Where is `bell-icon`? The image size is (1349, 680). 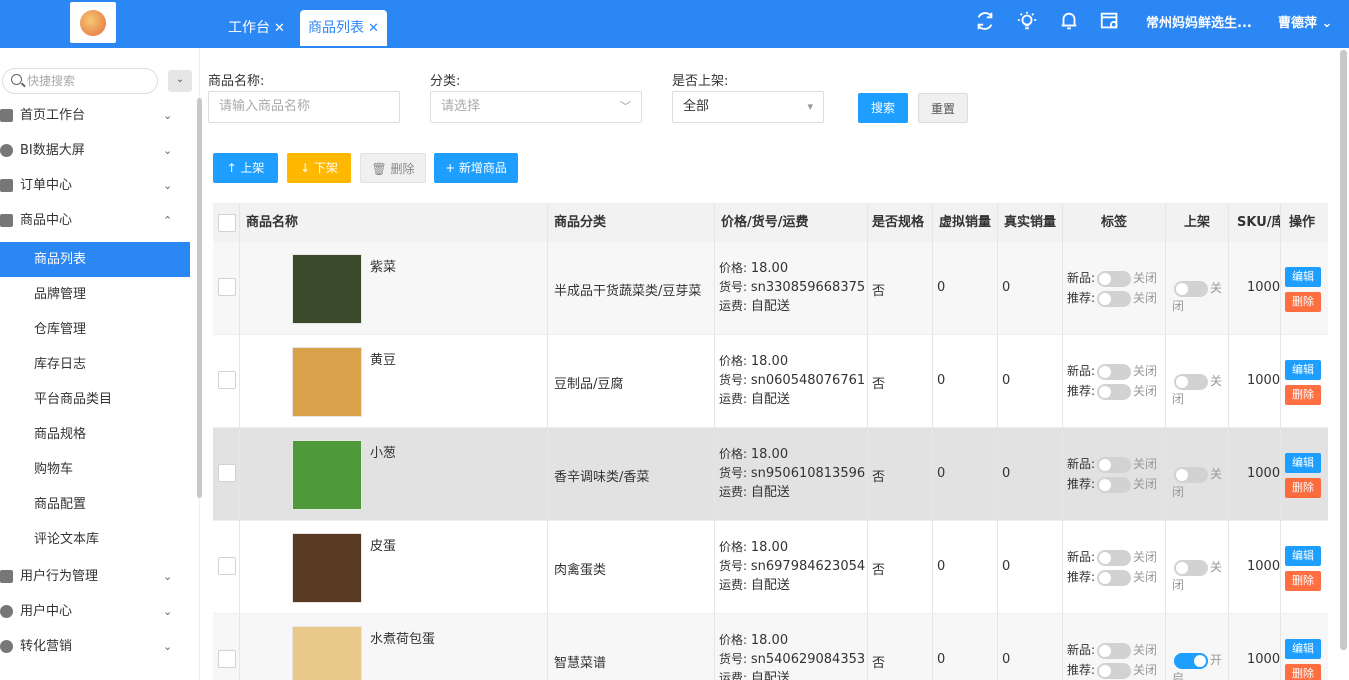
bell-icon is located at coordinates (1070, 22).